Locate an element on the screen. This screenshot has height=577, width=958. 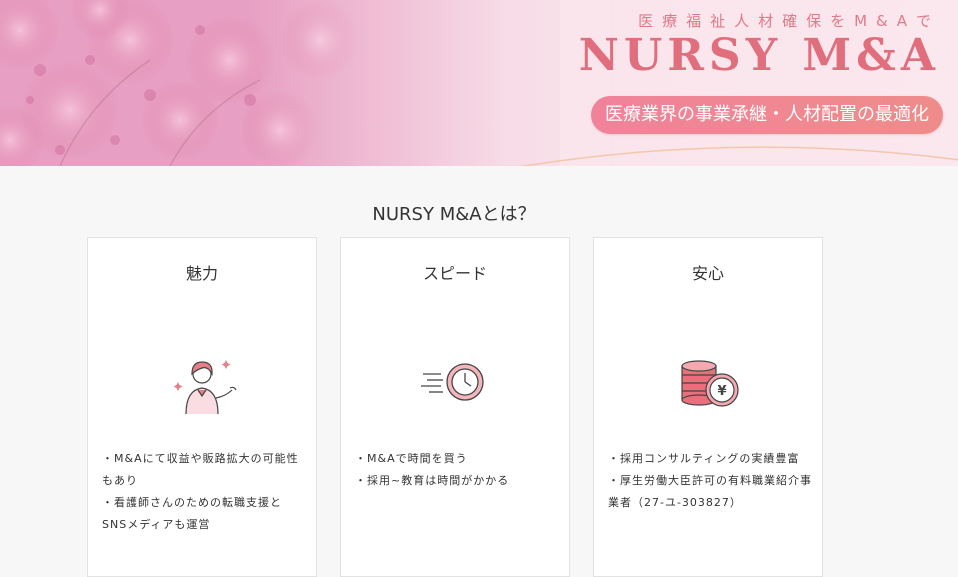
card-title: 安心 is located at coordinates (707, 273).